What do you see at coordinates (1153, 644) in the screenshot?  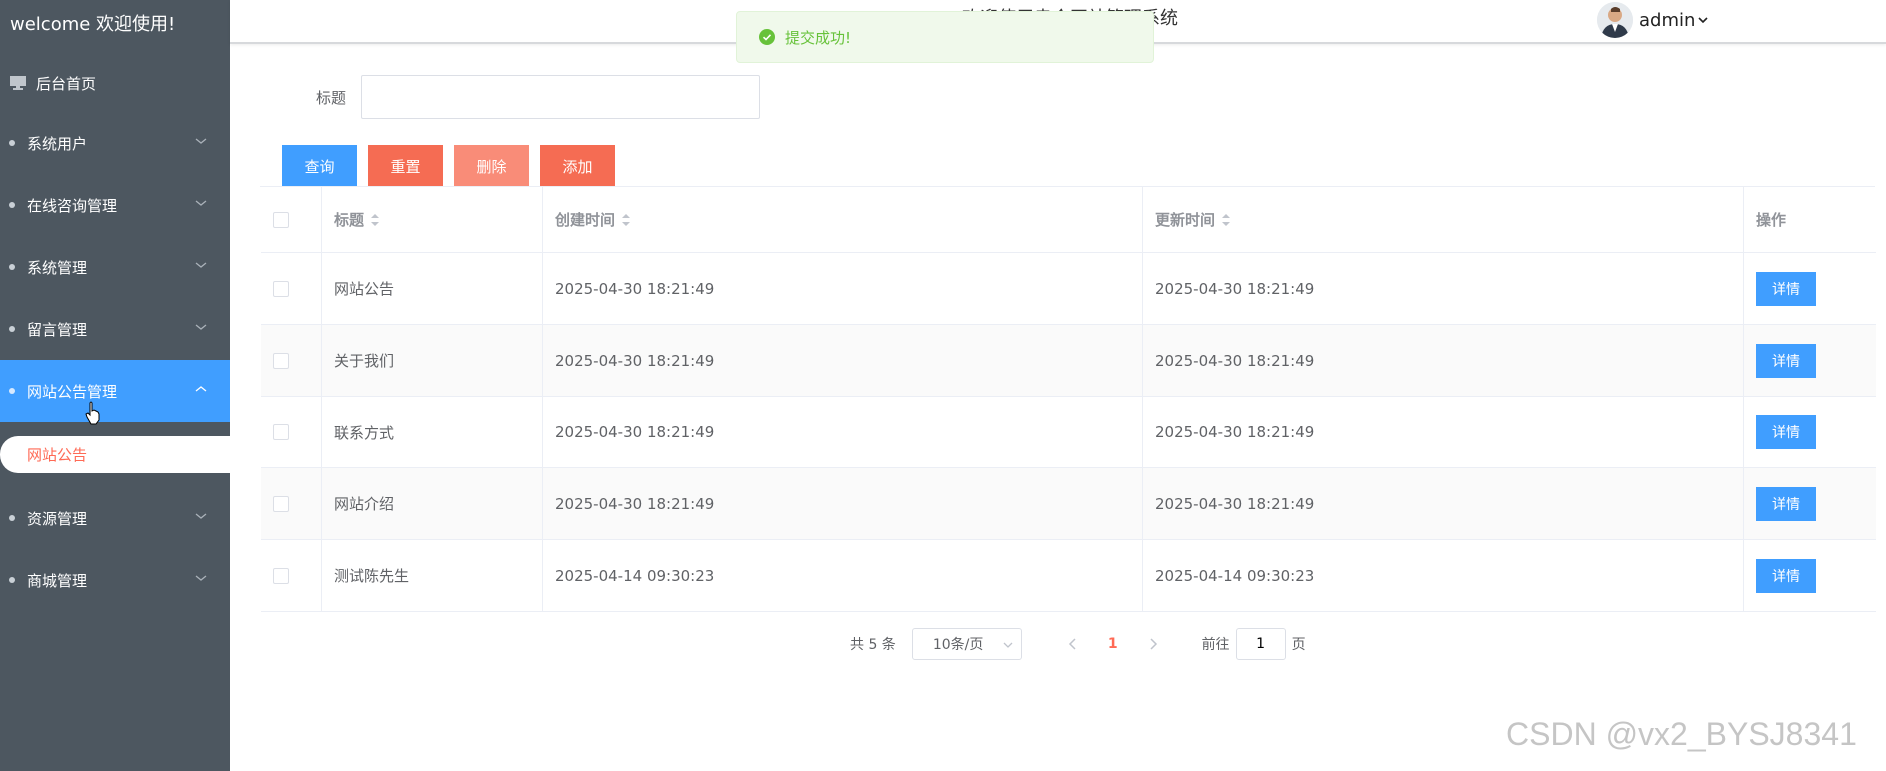 I see `next-page-icon` at bounding box center [1153, 644].